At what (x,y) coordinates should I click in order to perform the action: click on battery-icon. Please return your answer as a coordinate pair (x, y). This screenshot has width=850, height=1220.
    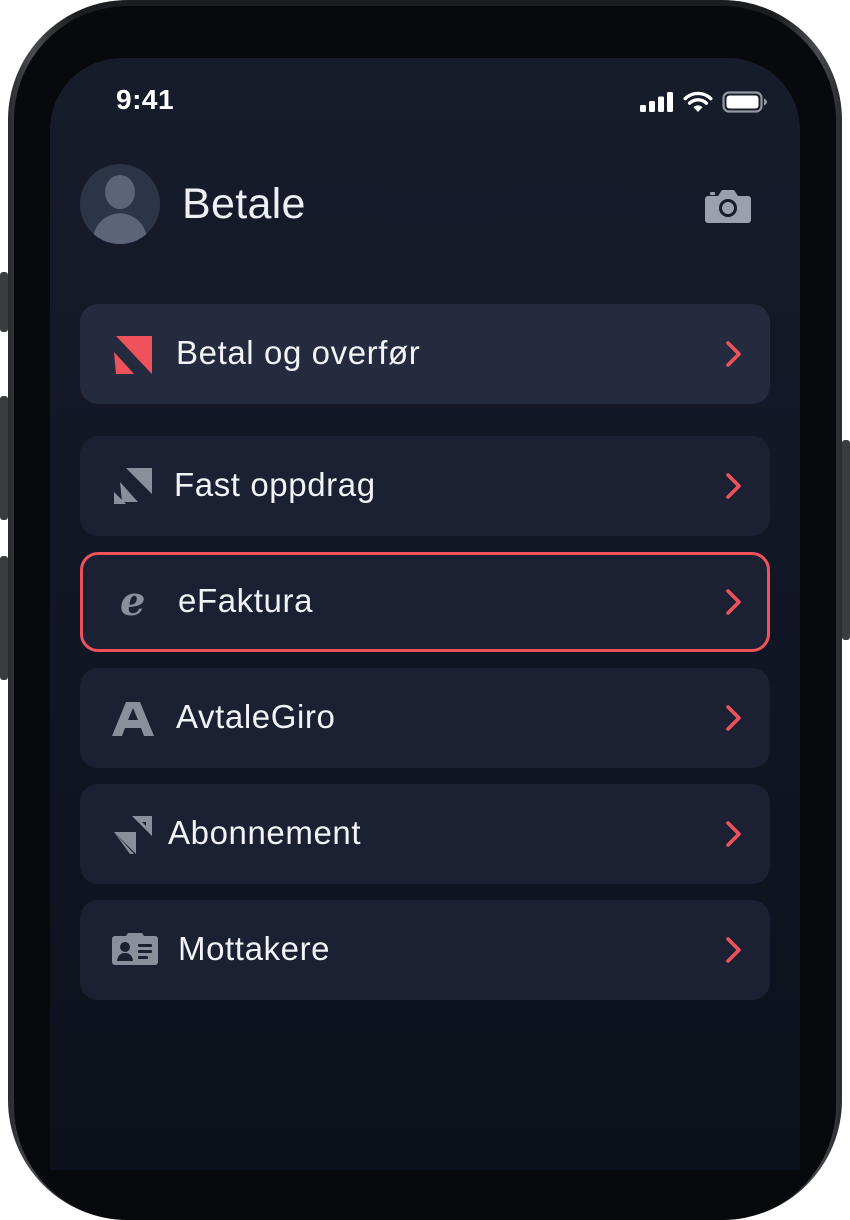
    Looking at the image, I should click on (744, 102).